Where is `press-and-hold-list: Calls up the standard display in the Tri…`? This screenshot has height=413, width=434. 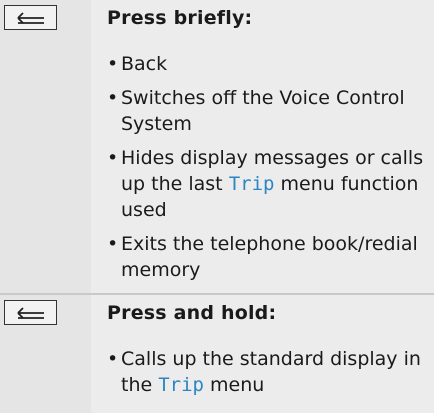
press-and-hold-list: Calls up the standard display in the Tri… is located at coordinates (268, 376).